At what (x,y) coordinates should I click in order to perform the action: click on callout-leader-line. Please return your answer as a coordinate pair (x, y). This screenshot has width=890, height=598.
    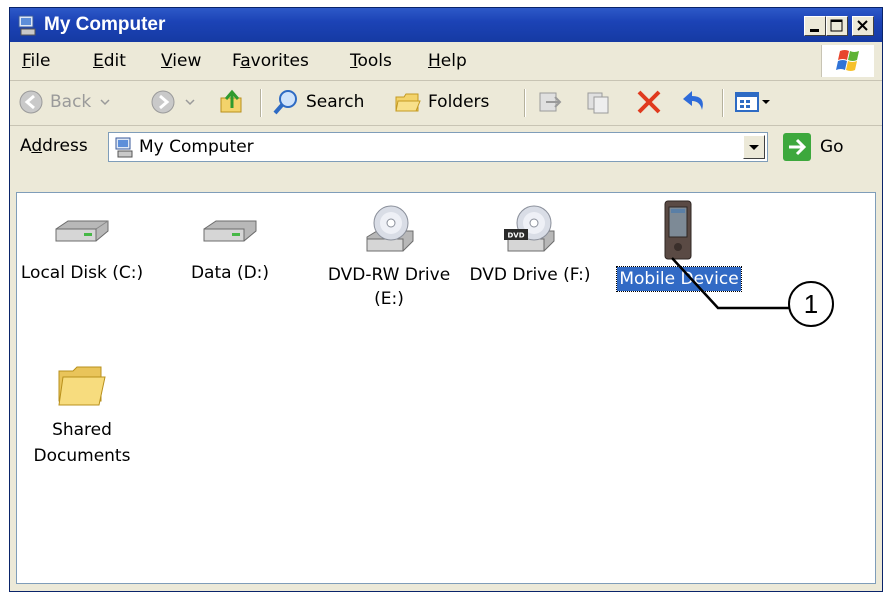
    Looking at the image, I should click on (730, 283).